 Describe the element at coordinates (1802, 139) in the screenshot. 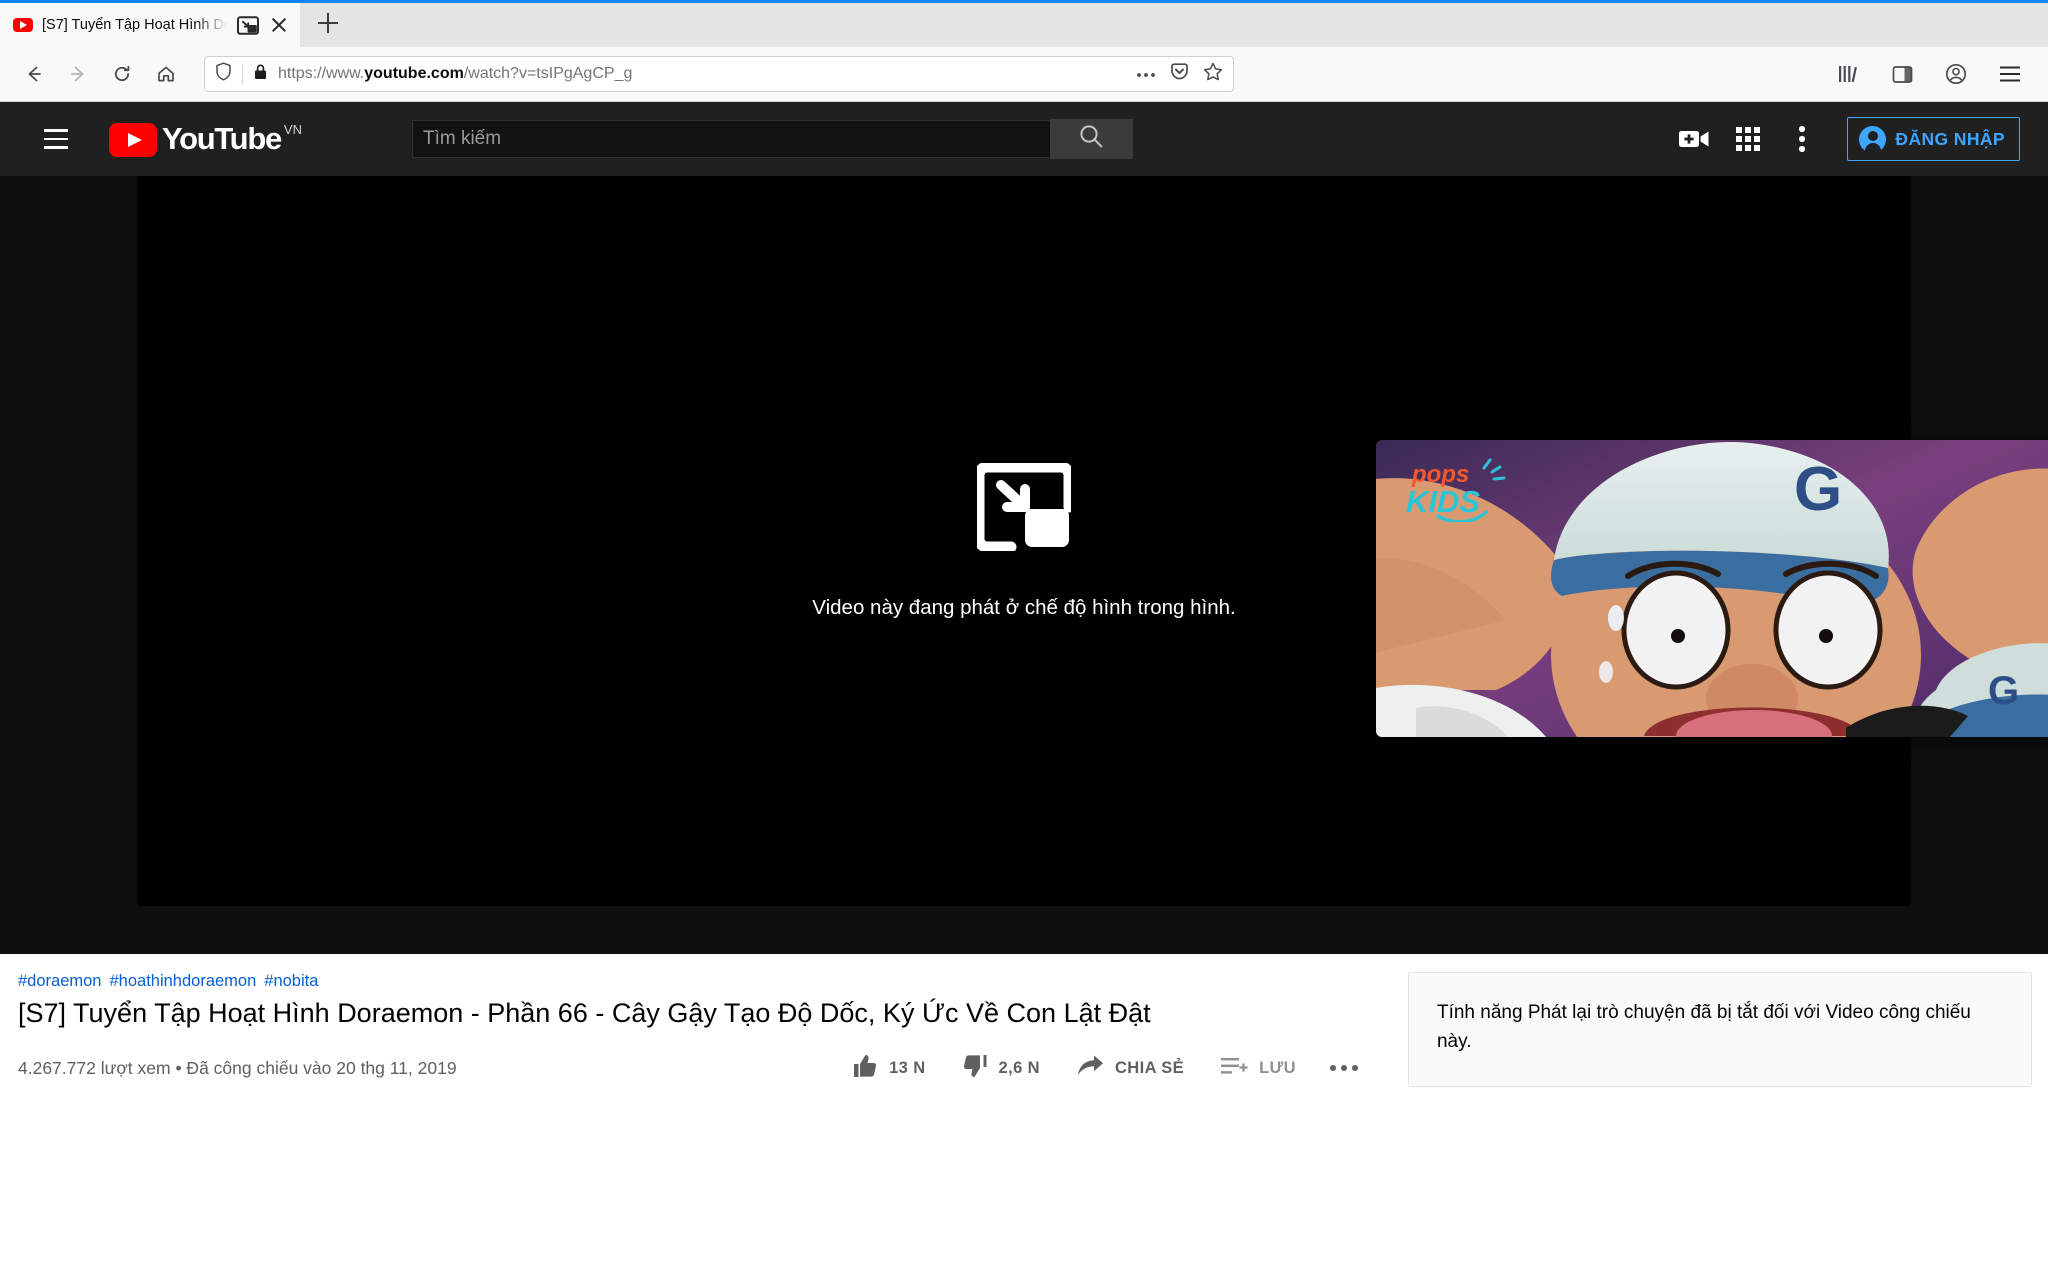

I see `vertical-dots-icon` at that location.